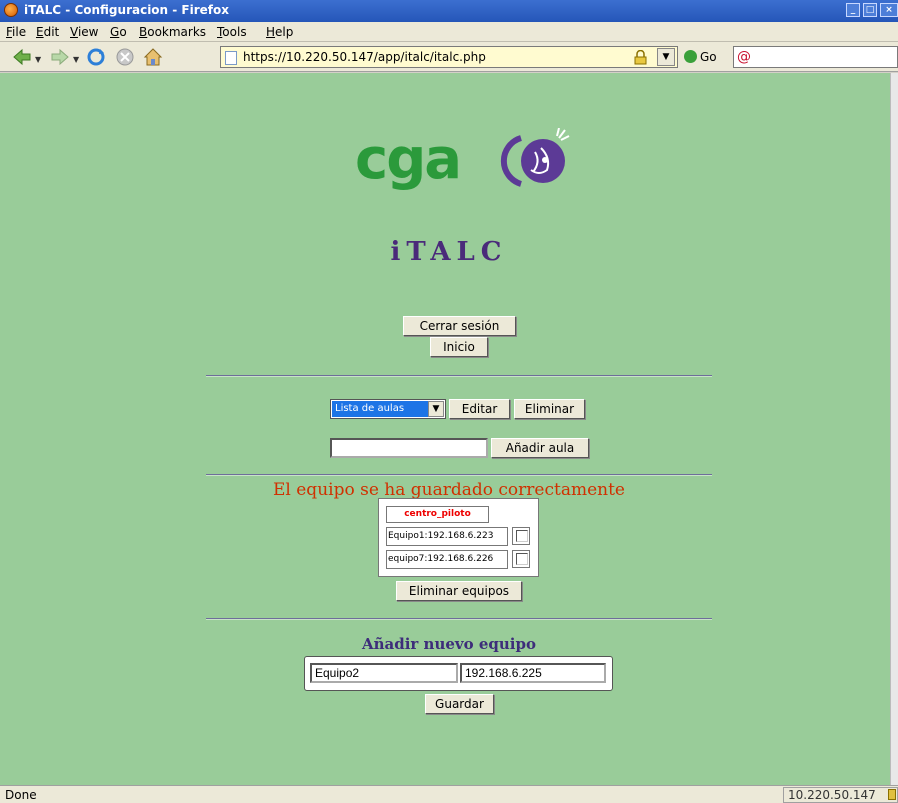  What do you see at coordinates (437, 514) in the screenshot?
I see `table-header: centro_piloto` at bounding box center [437, 514].